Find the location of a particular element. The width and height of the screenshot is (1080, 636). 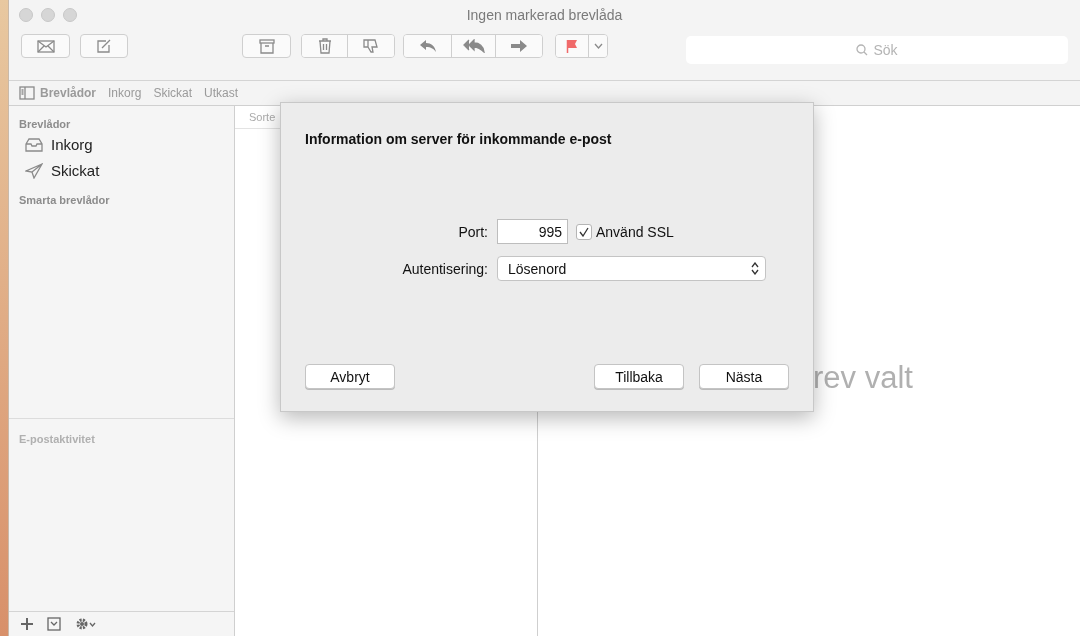

tray-icon is located at coordinates (54, 624).